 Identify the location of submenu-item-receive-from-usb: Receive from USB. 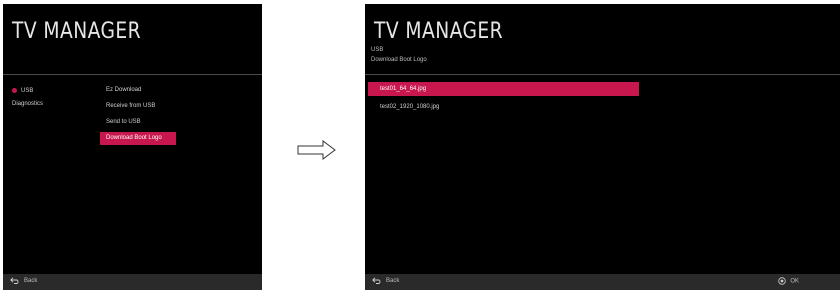
(138, 106).